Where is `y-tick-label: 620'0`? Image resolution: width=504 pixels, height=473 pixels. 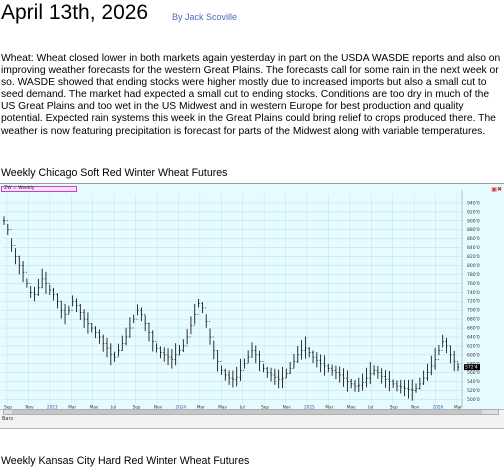
y-tick-label: 620'0 is located at coordinates (473, 346).